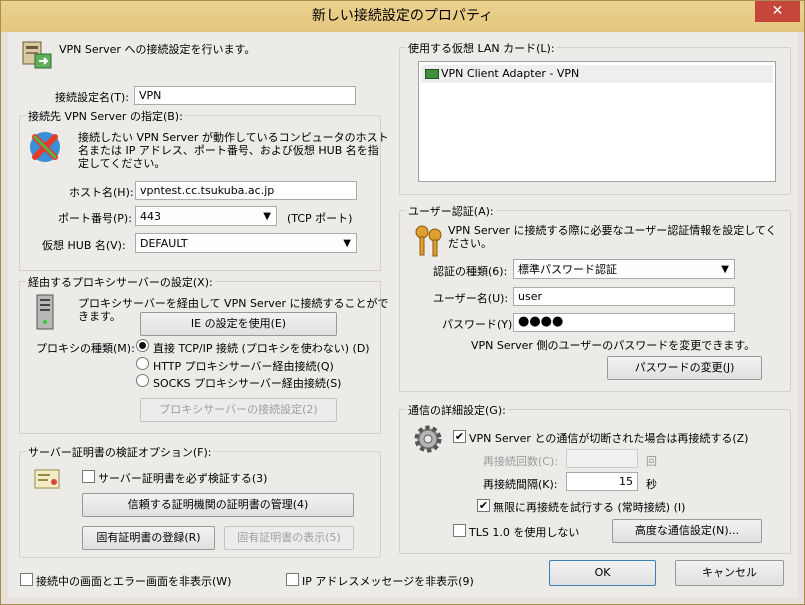 This screenshot has height=605, width=805. Describe the element at coordinates (684, 368) in the screenshot. I see `change-password-button: パスワードの変更(J)` at that location.